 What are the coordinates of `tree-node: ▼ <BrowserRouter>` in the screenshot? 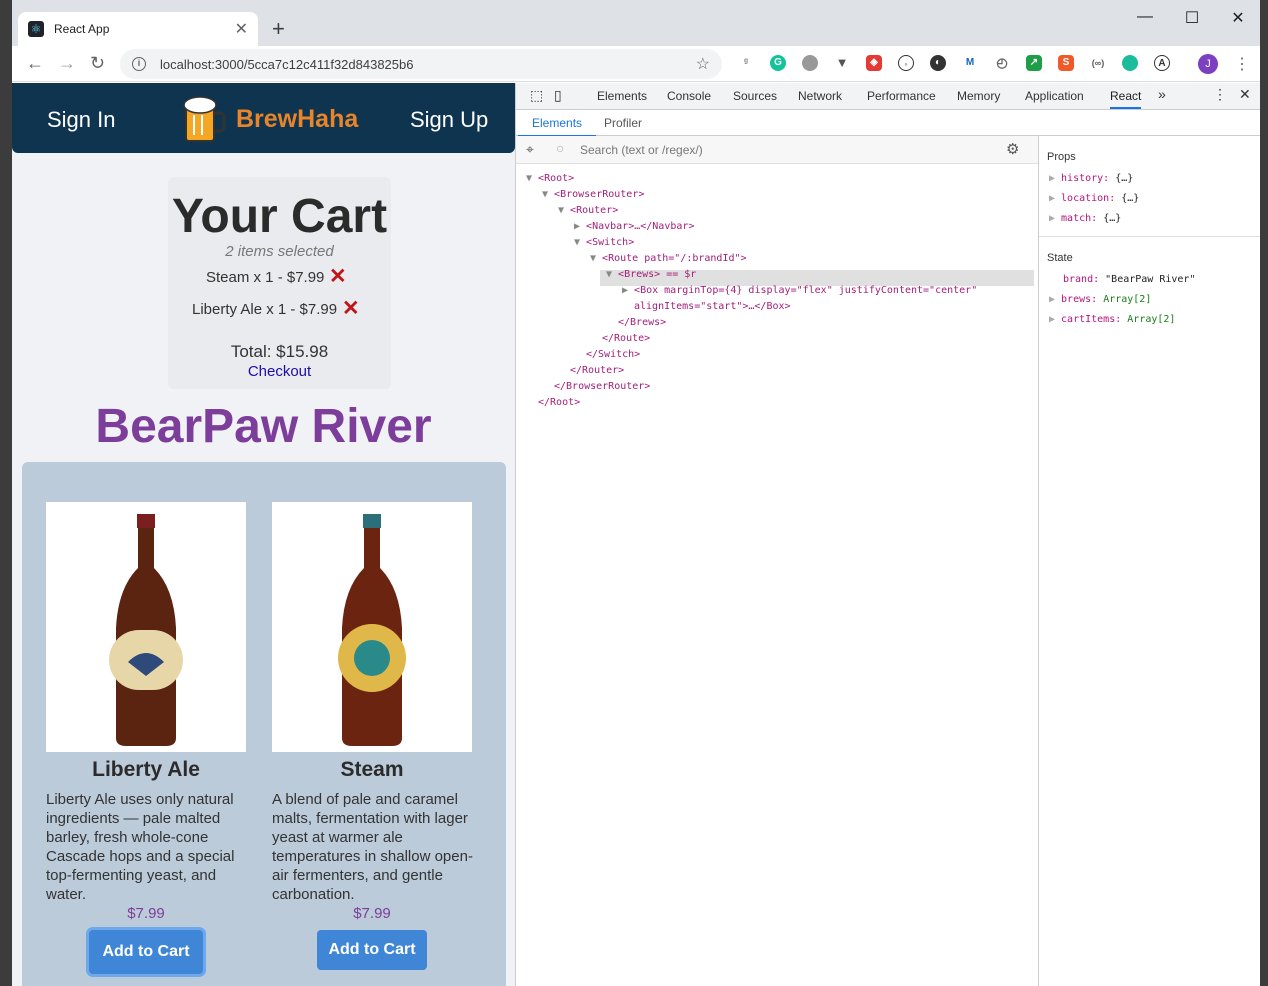 It's located at (593, 195).